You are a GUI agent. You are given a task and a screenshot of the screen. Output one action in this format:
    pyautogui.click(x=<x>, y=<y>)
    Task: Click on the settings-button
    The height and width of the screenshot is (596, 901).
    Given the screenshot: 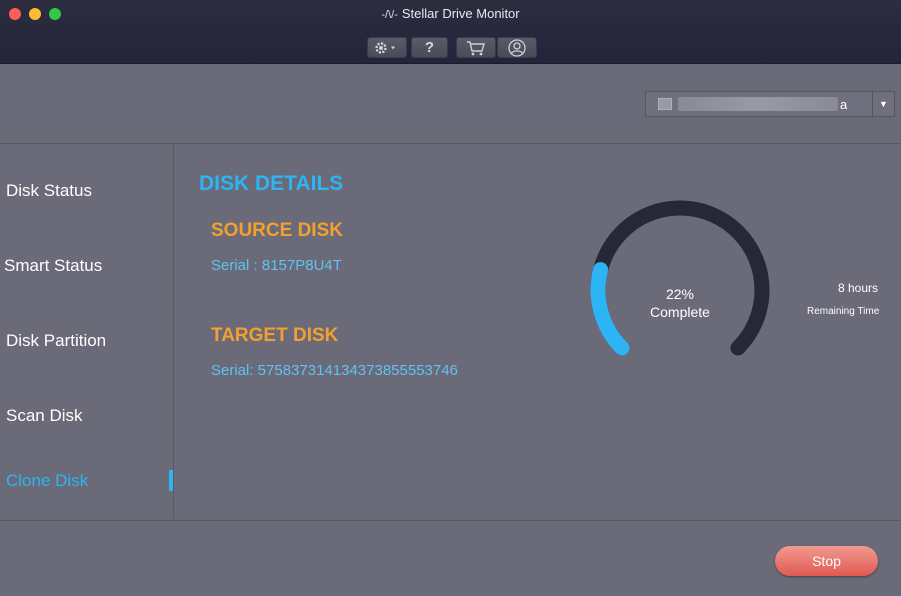 What is the action you would take?
    pyautogui.click(x=387, y=47)
    